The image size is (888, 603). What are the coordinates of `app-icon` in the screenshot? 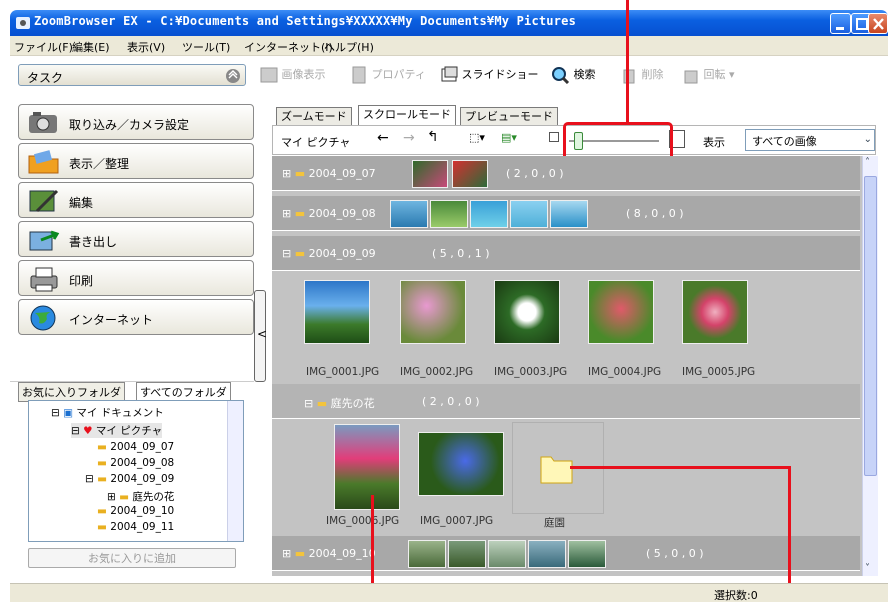 It's located at (23, 23).